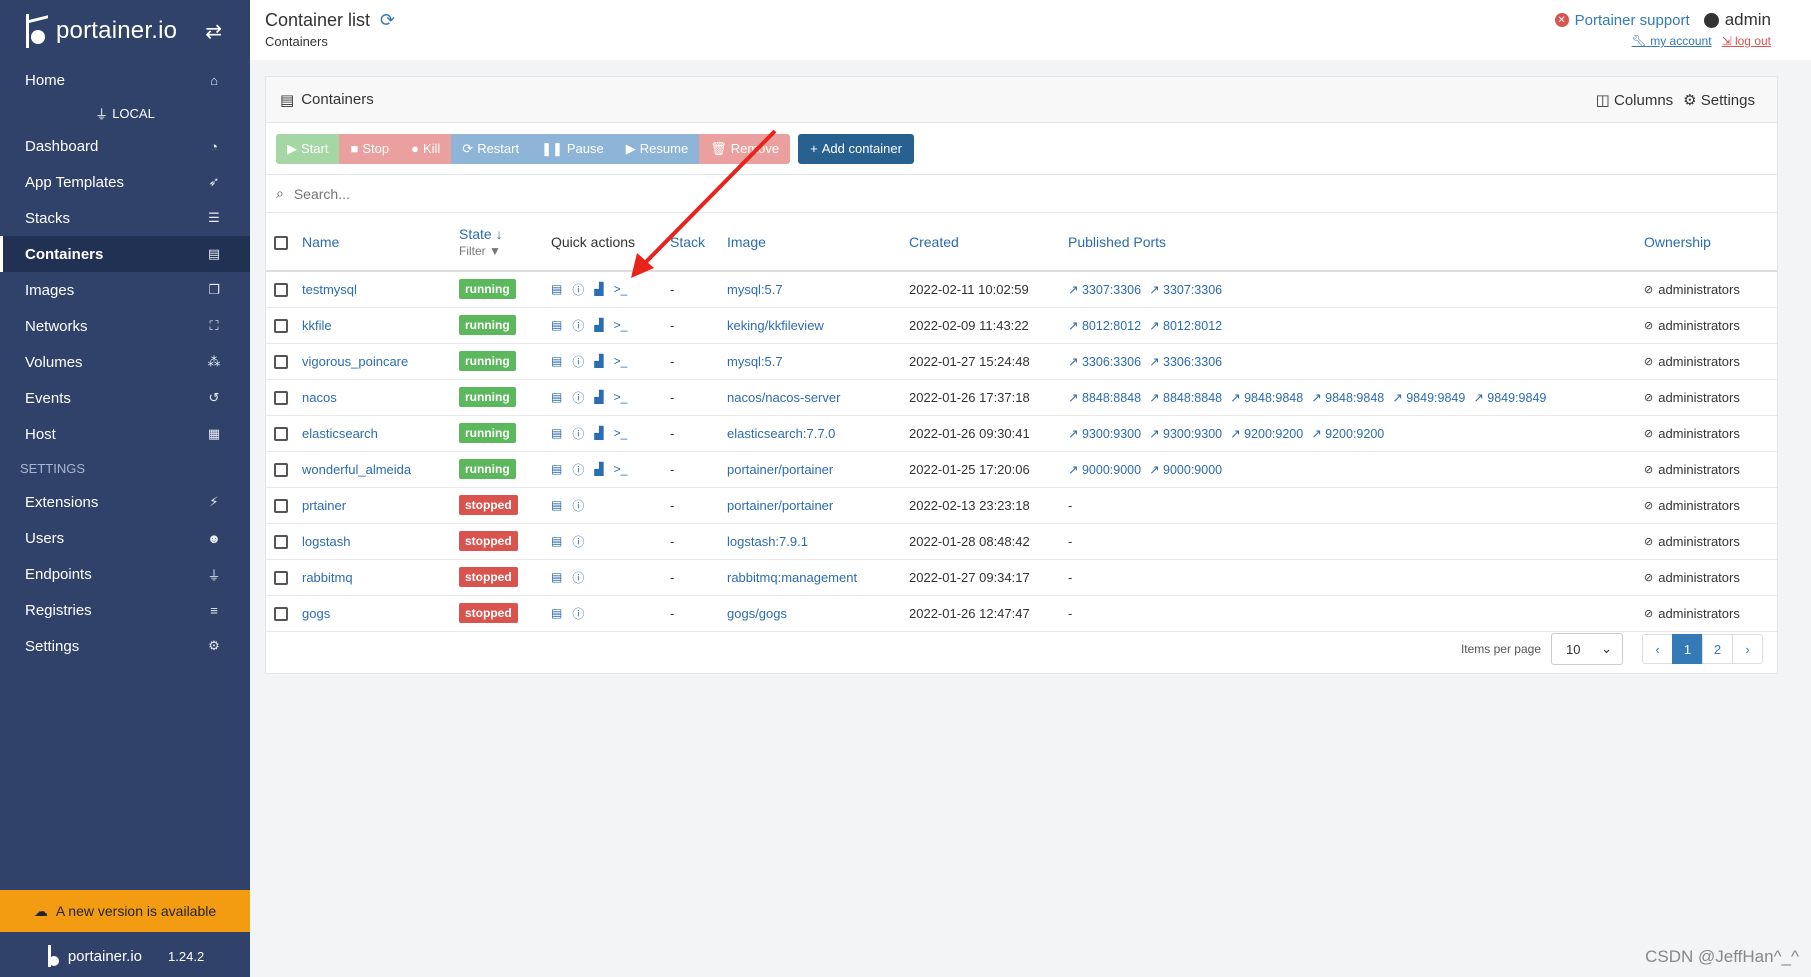 The height and width of the screenshot is (977, 1811). What do you see at coordinates (780, 505) in the screenshot?
I see `image-link: portainer/portainer` at bounding box center [780, 505].